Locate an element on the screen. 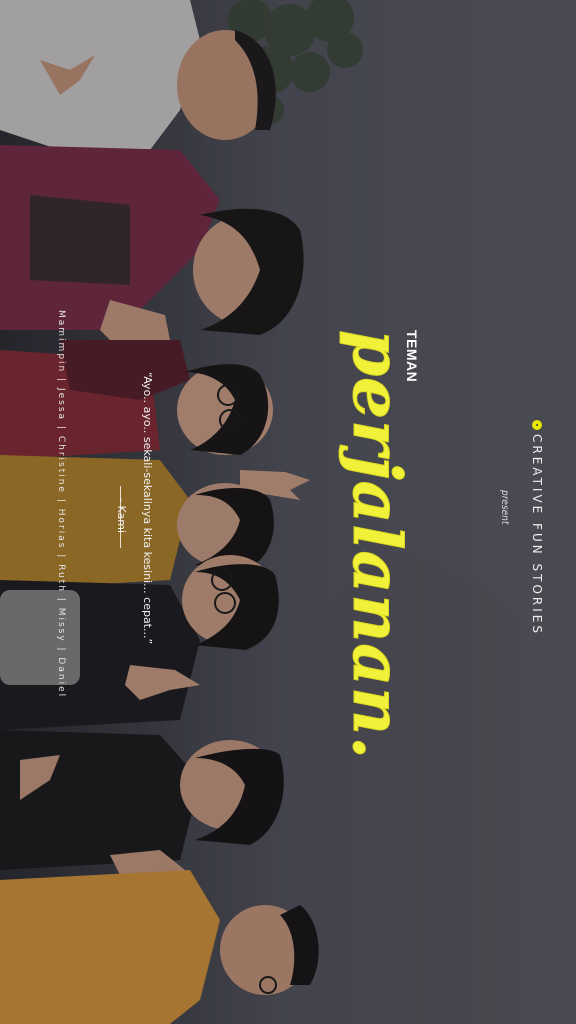 The image size is (576, 1024). brand-name: CREATIVE FUN STORIES is located at coordinates (537, 535).